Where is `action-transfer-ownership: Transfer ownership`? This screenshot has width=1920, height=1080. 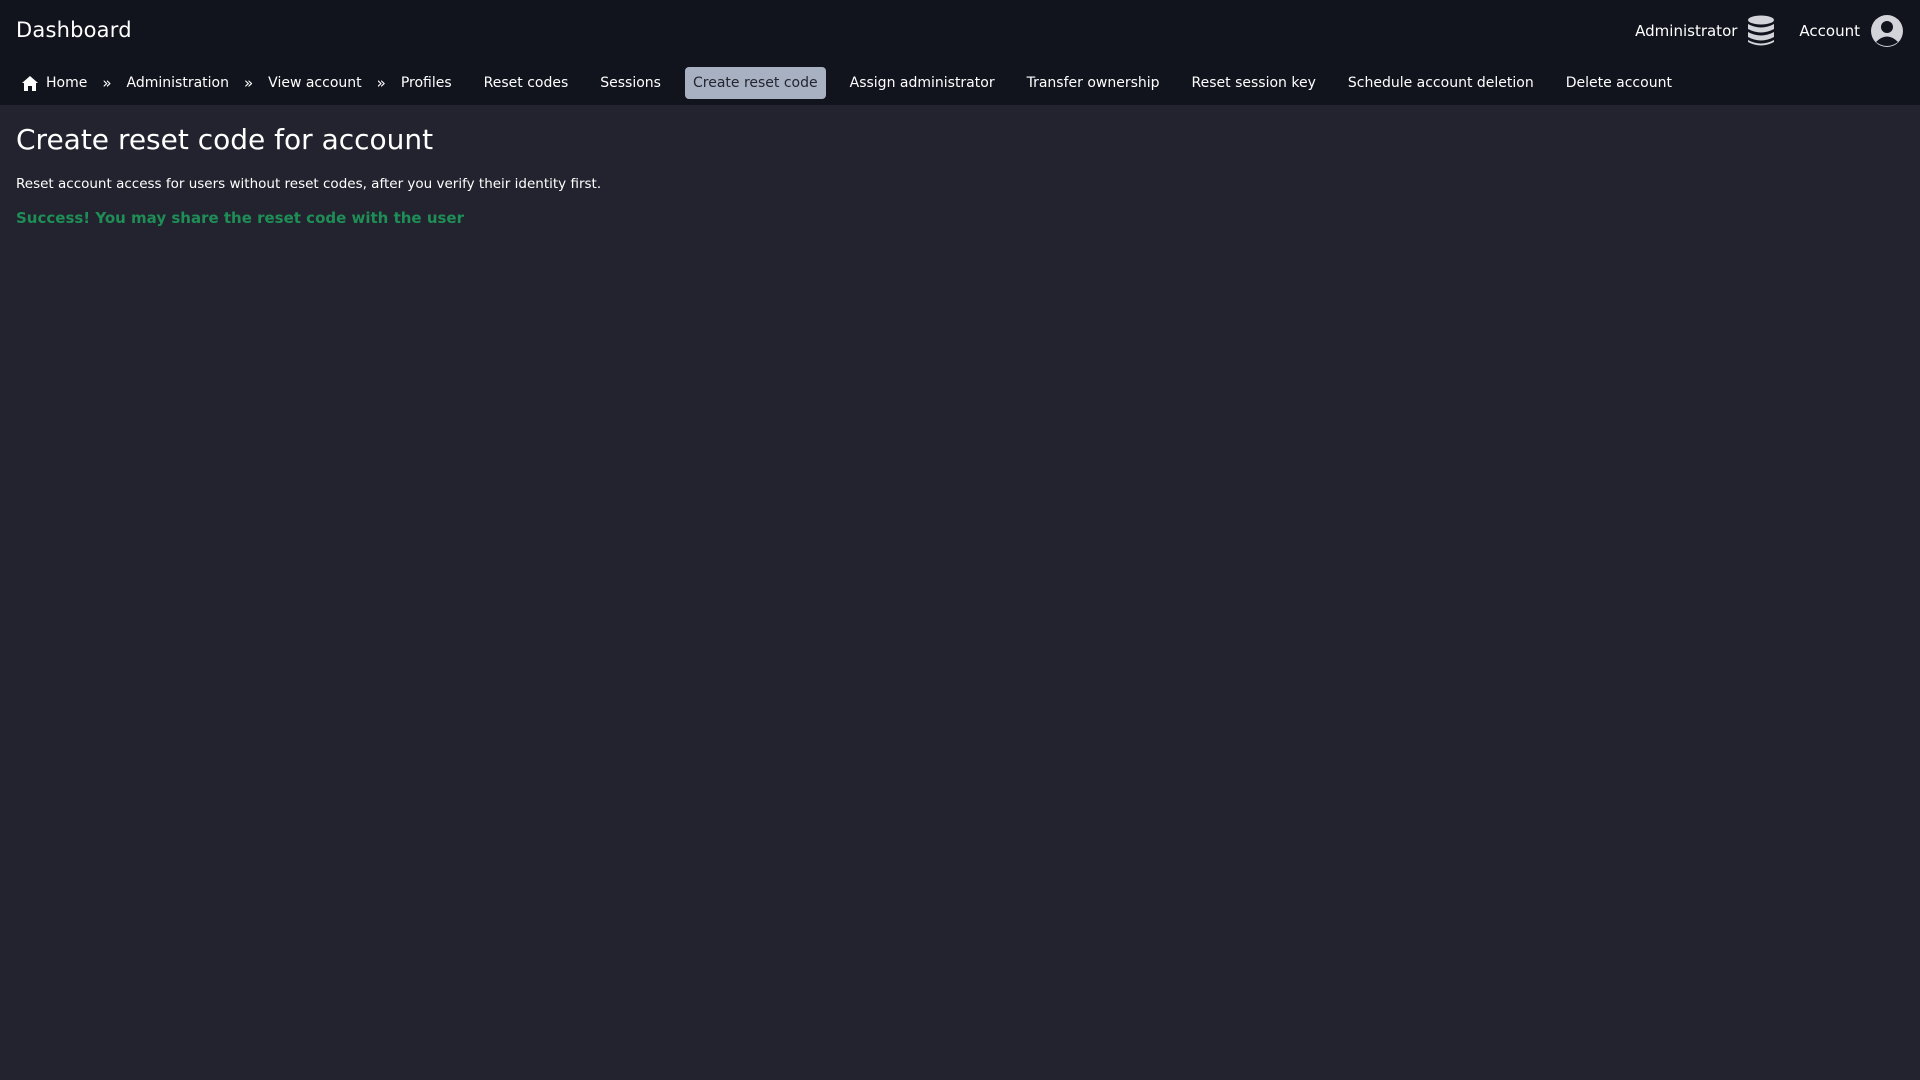
action-transfer-ownership: Transfer ownership is located at coordinates (1093, 83).